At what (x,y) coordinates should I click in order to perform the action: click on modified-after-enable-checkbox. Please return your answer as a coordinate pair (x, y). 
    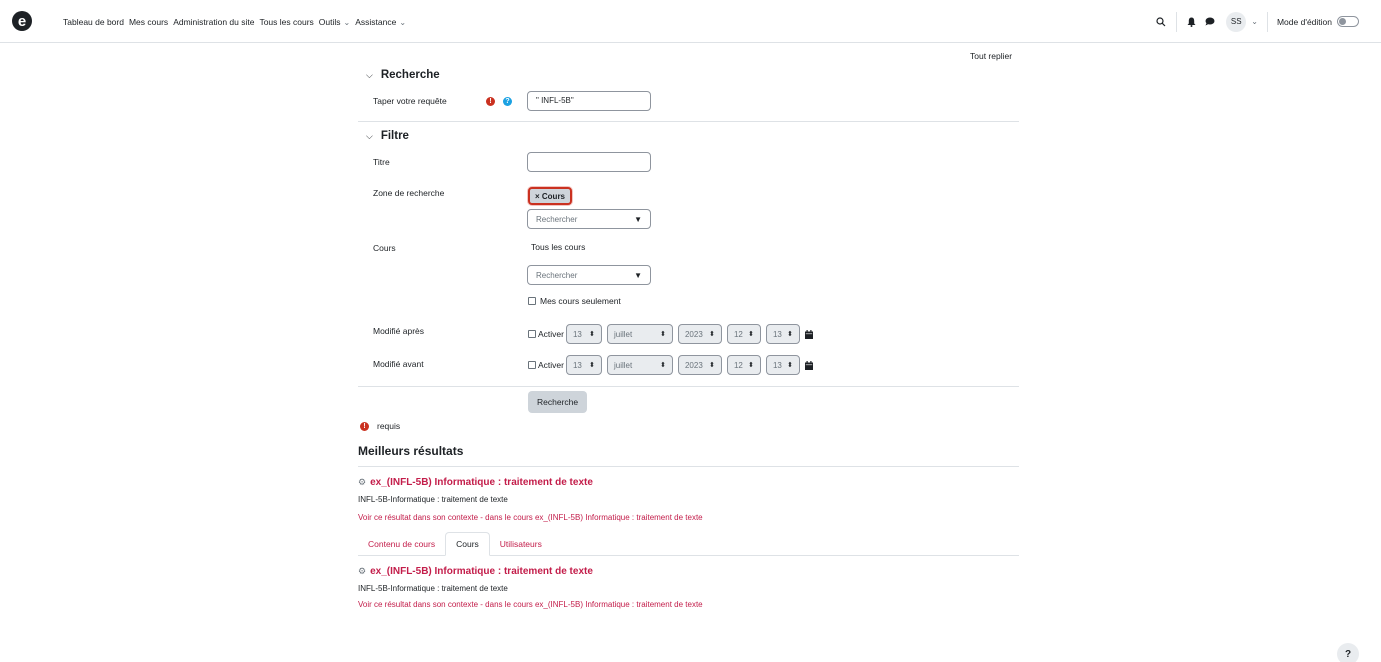
    Looking at the image, I should click on (532, 334).